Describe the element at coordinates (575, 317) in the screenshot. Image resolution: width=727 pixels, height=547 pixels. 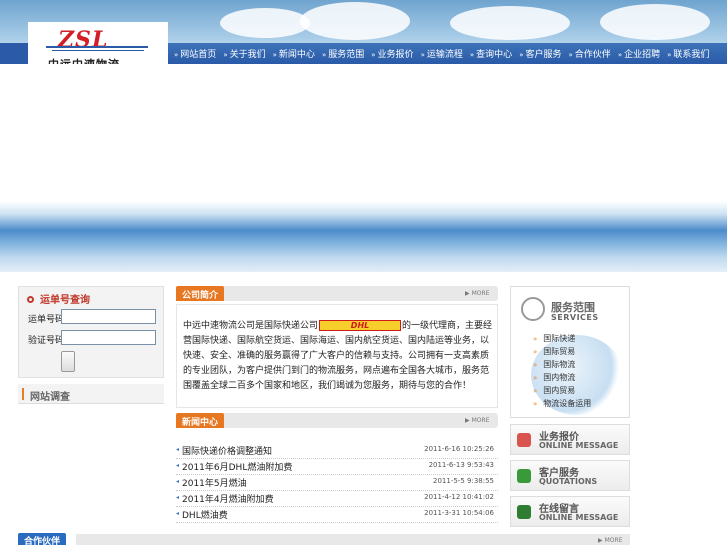
I see `services-subtitle: SERVICES` at that location.